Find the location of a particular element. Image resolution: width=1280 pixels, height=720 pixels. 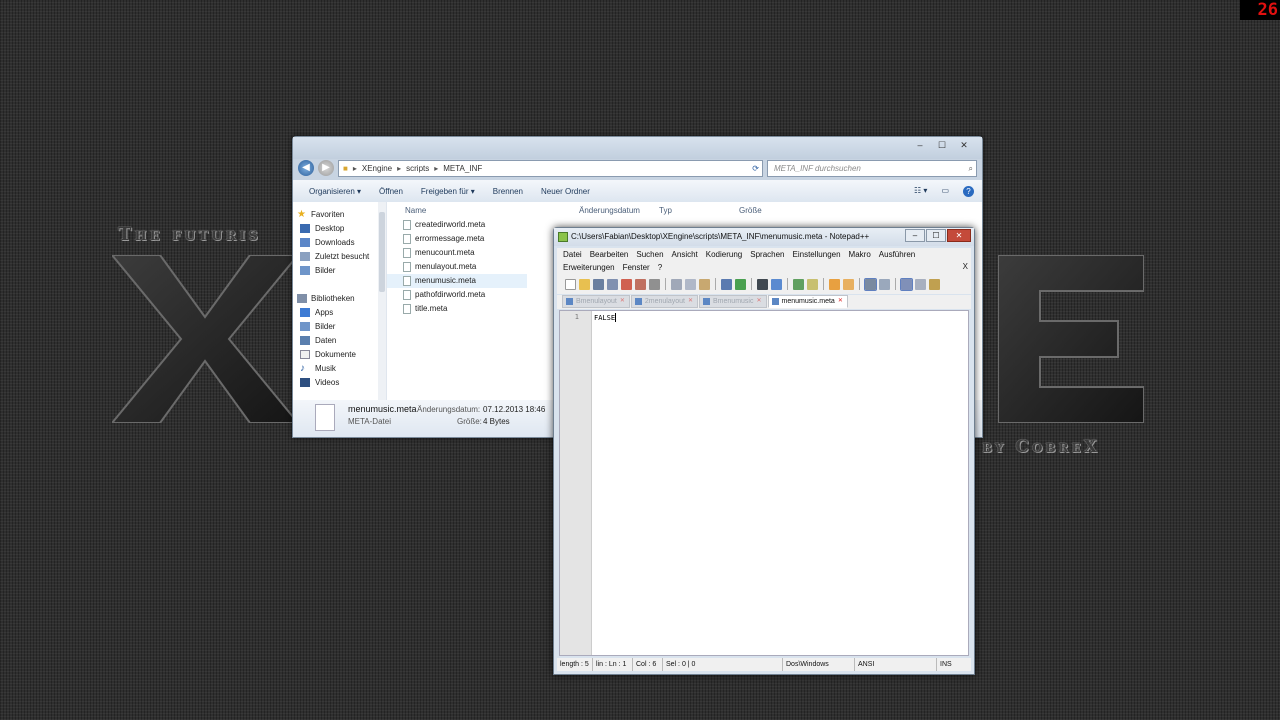

nav-data: Daten is located at coordinates (339, 341).